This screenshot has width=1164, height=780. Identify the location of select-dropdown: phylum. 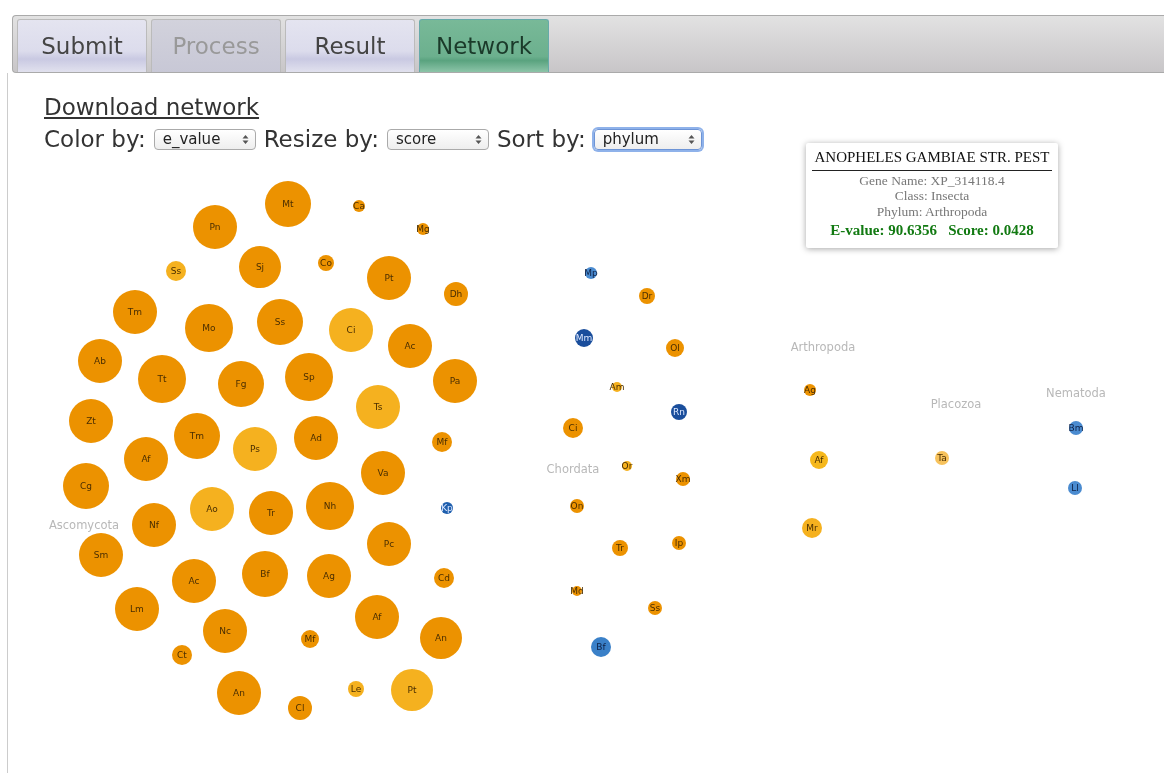
(647, 139).